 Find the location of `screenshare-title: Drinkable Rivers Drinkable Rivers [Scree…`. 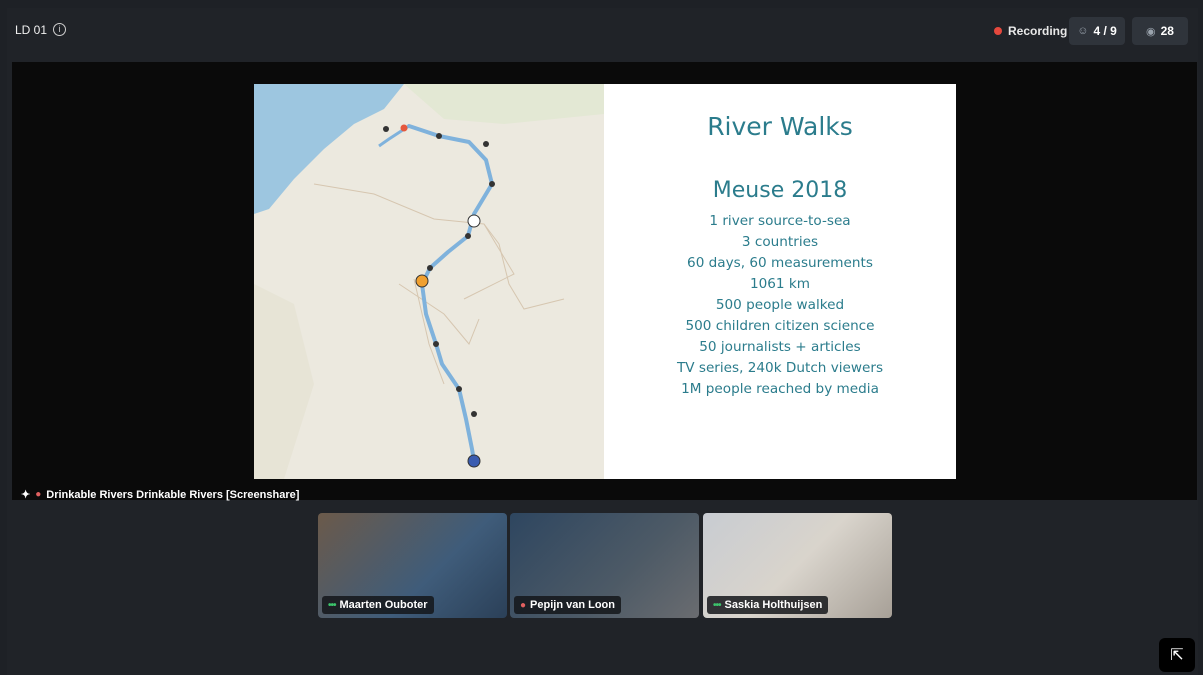

screenshare-title: Drinkable Rivers Drinkable Rivers [Scree… is located at coordinates (173, 494).